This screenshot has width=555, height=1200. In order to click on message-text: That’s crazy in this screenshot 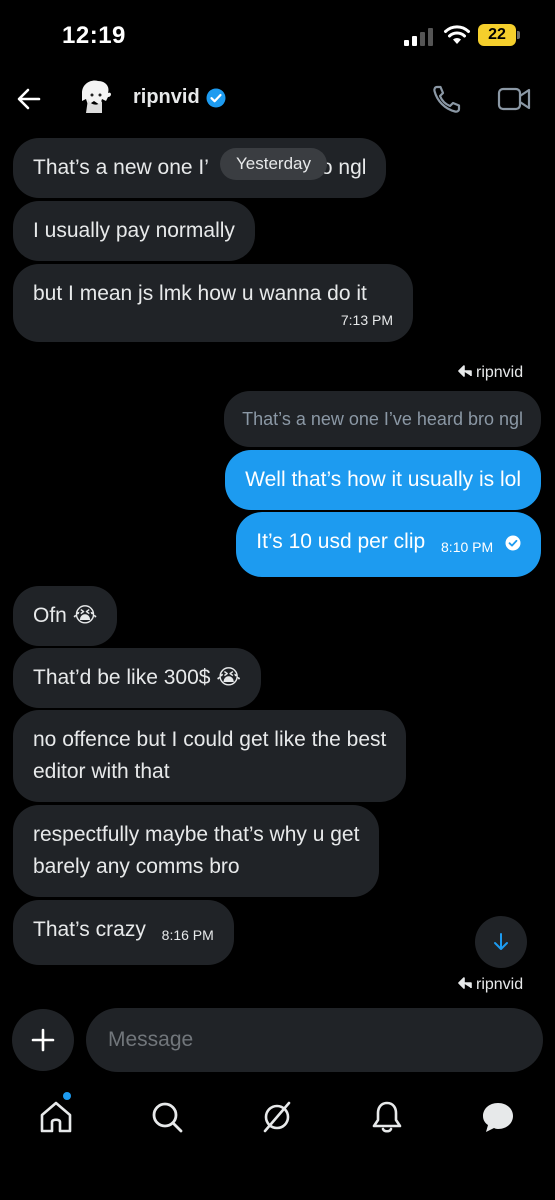, I will do `click(89, 929)`.